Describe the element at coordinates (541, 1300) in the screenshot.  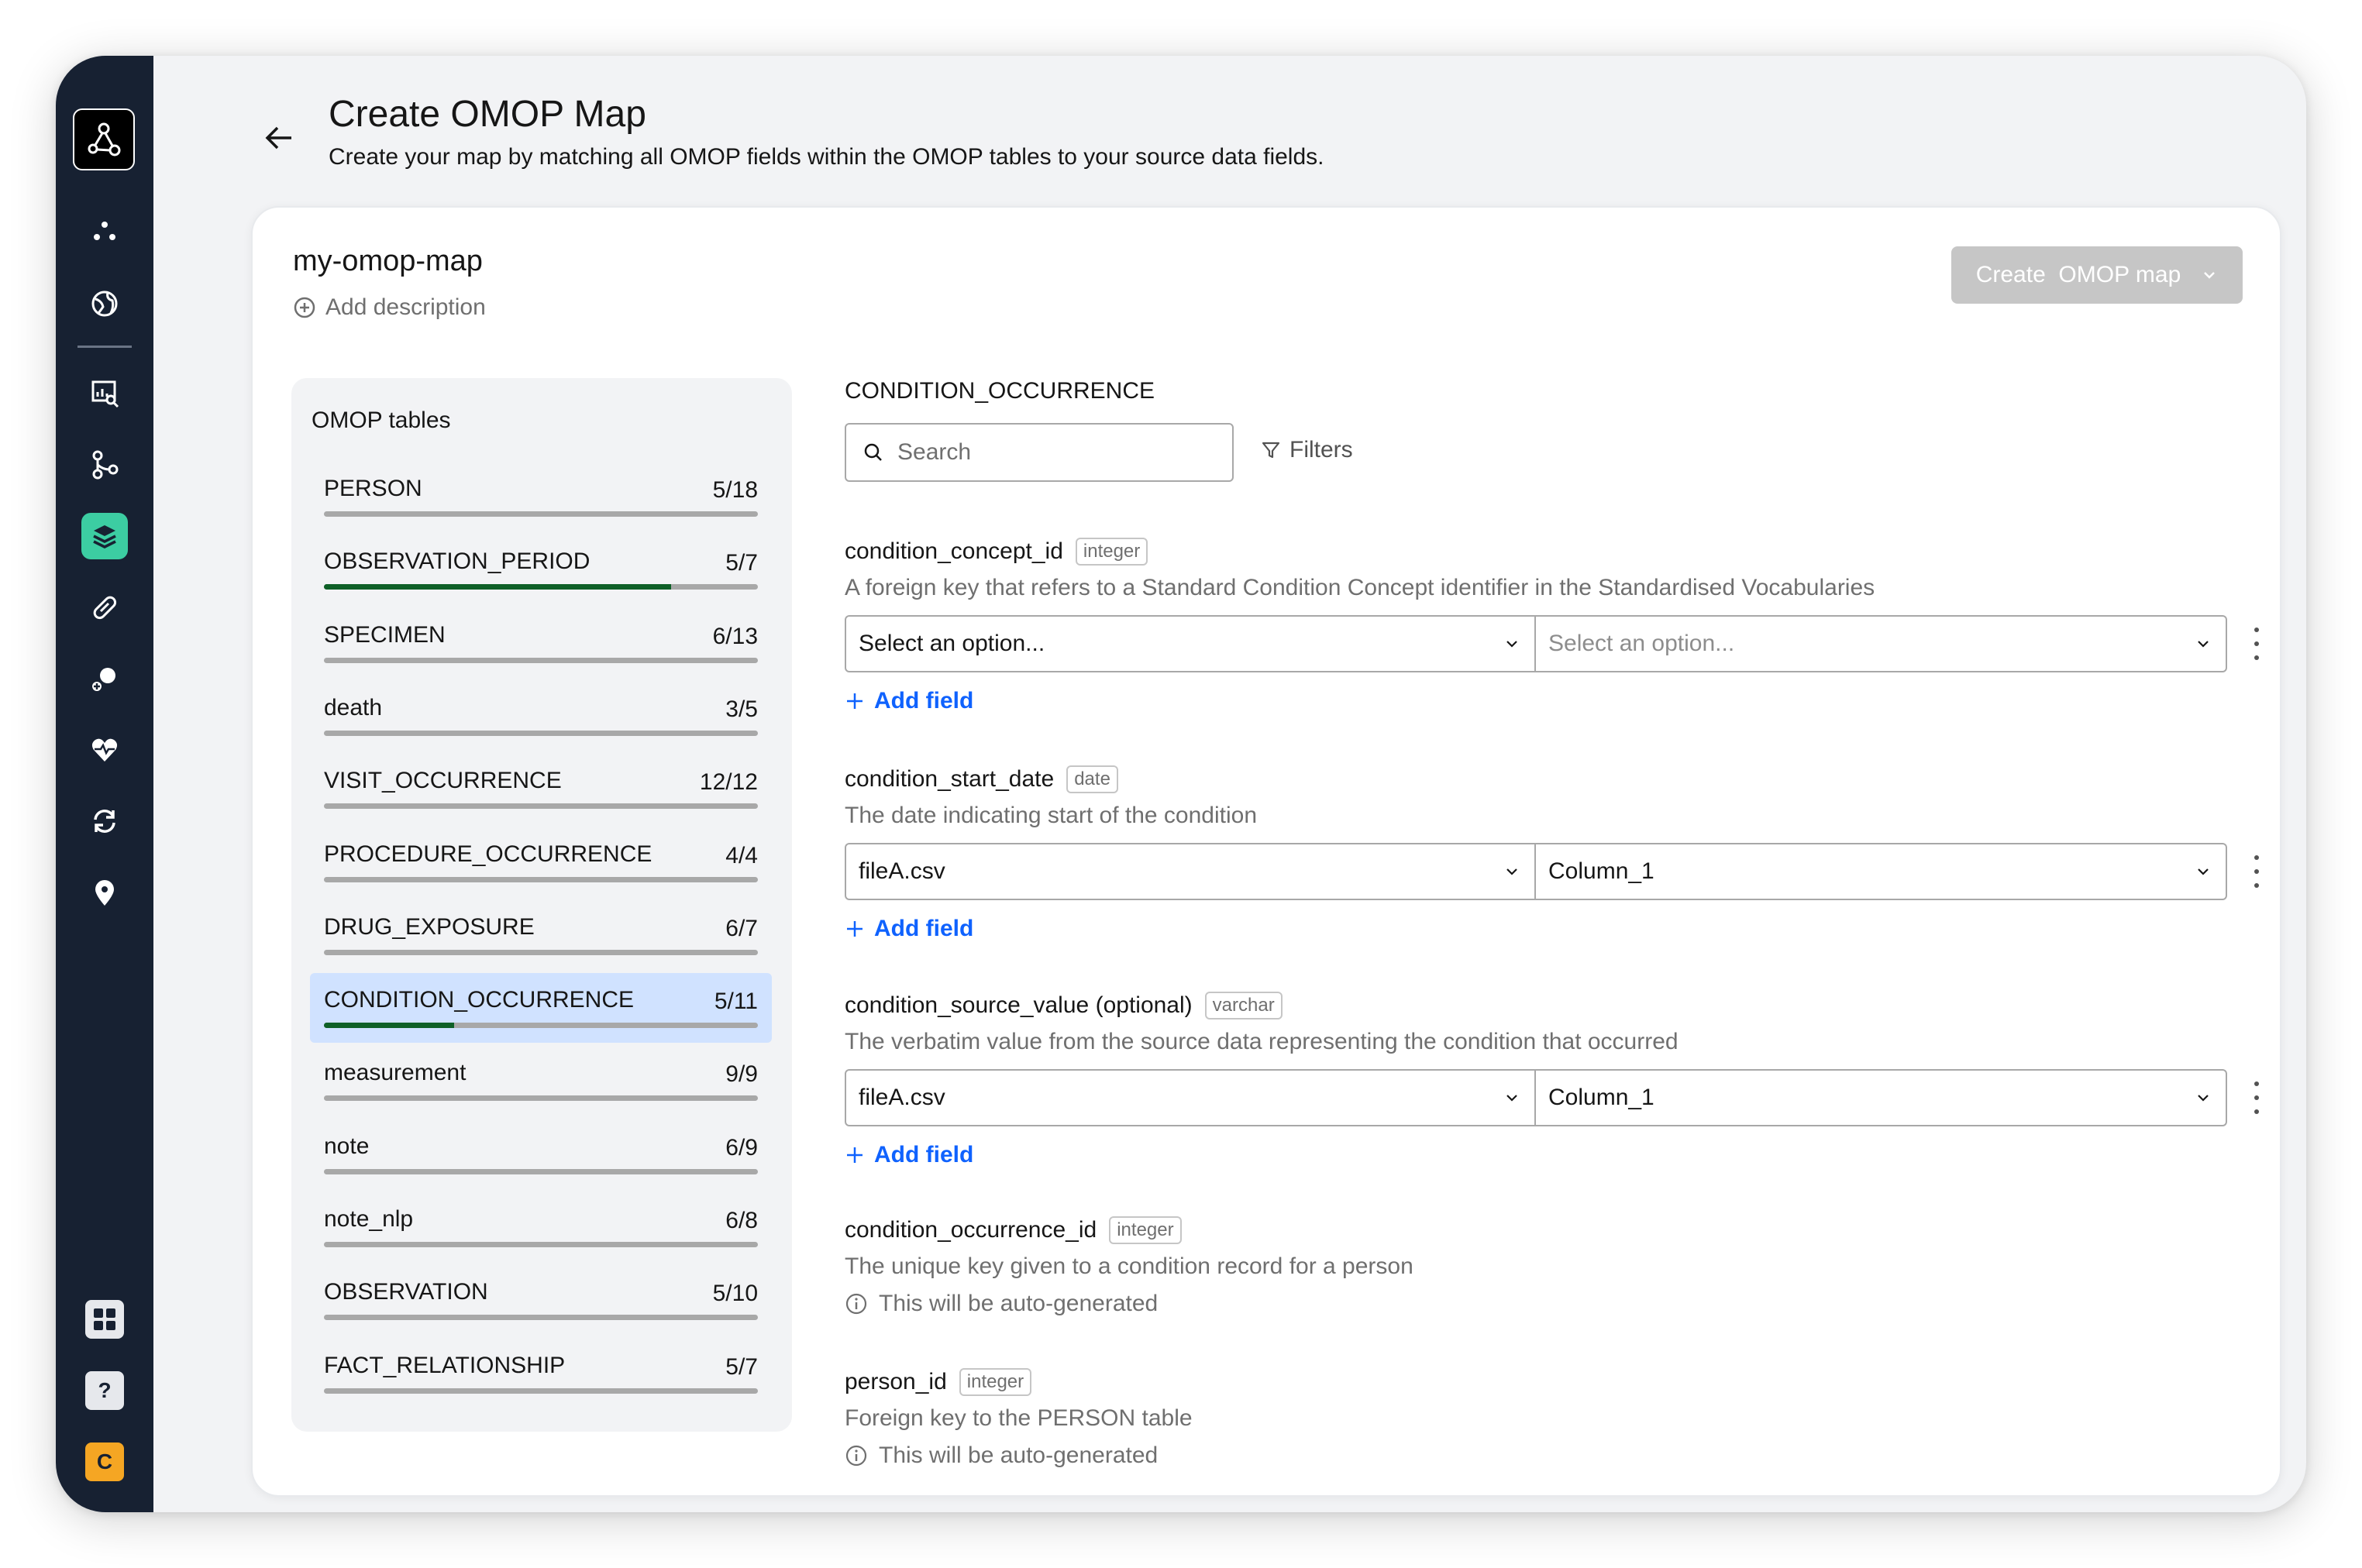
I see `omop-table-item: OBSERVATION 5/10` at that location.